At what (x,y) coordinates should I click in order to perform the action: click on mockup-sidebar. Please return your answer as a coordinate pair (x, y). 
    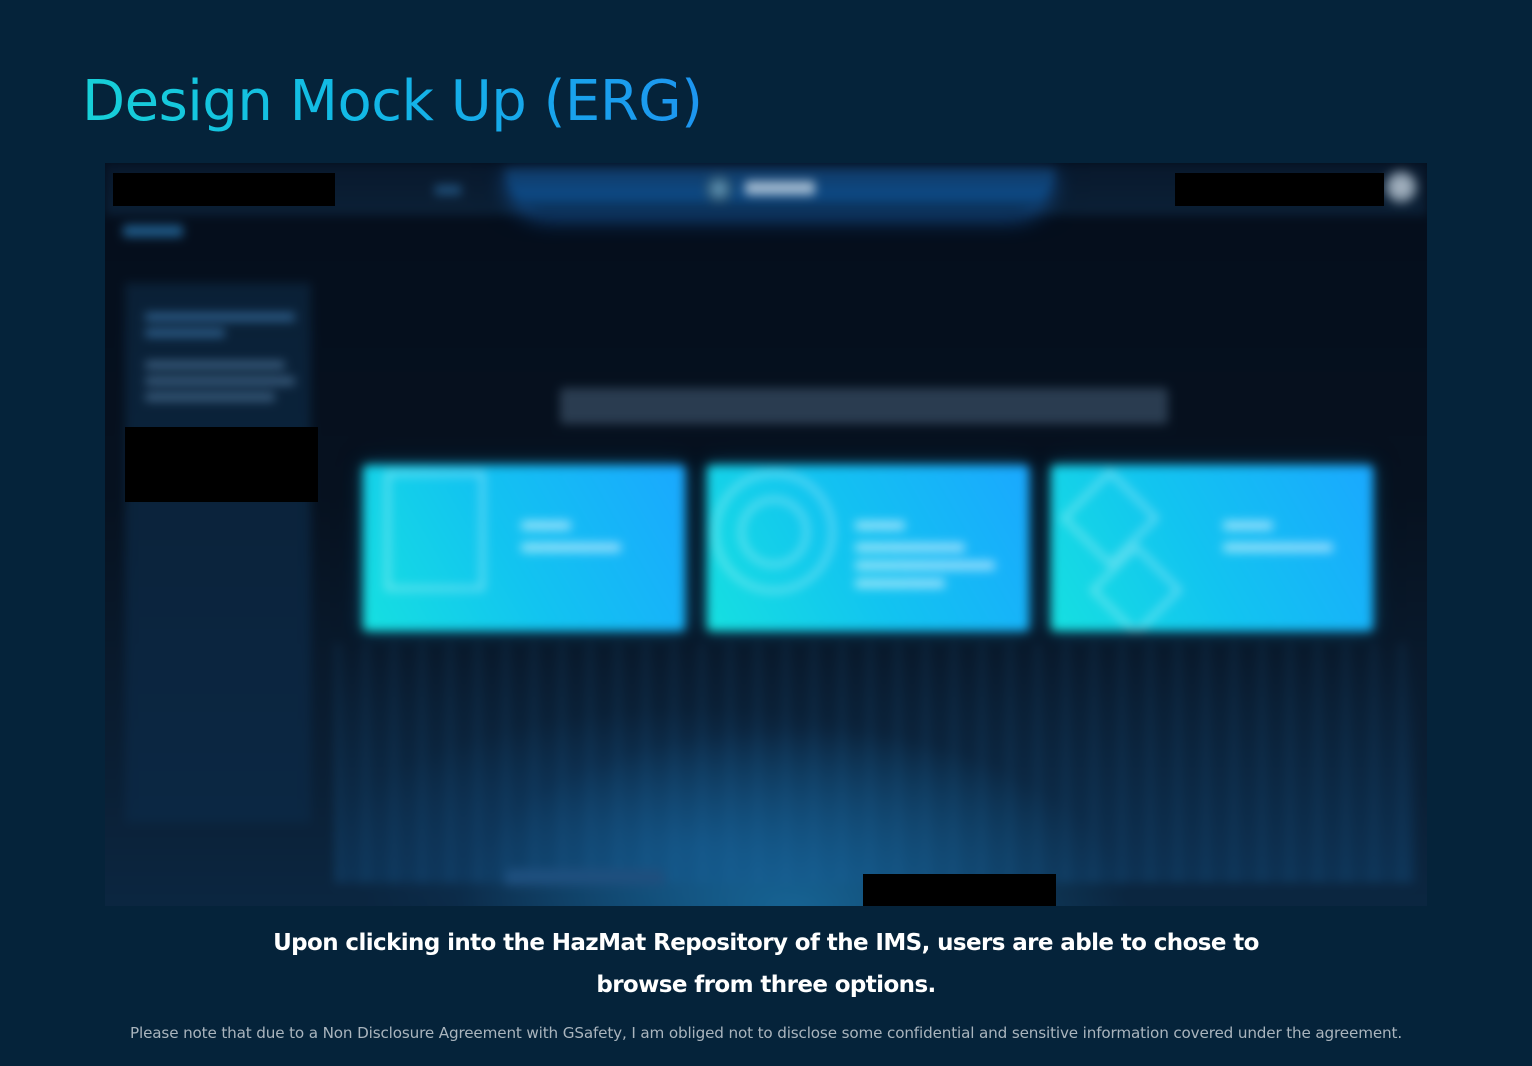
    Looking at the image, I should click on (218, 553).